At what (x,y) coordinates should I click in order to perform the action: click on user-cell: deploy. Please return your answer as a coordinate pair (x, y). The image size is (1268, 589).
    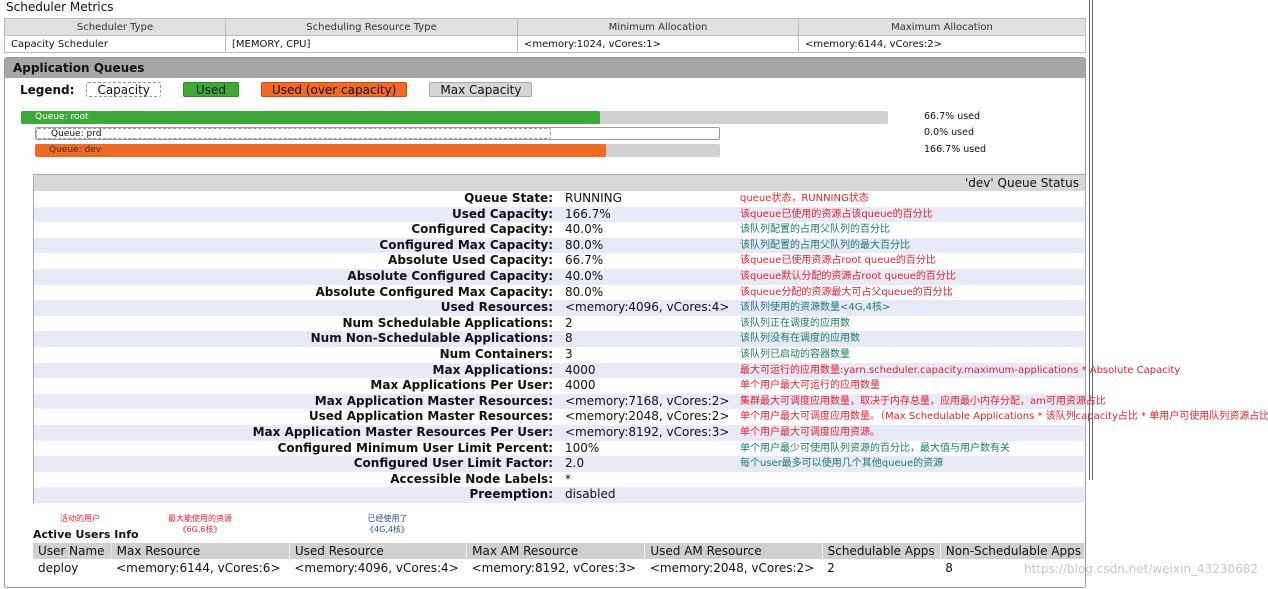
    Looking at the image, I should click on (58, 567).